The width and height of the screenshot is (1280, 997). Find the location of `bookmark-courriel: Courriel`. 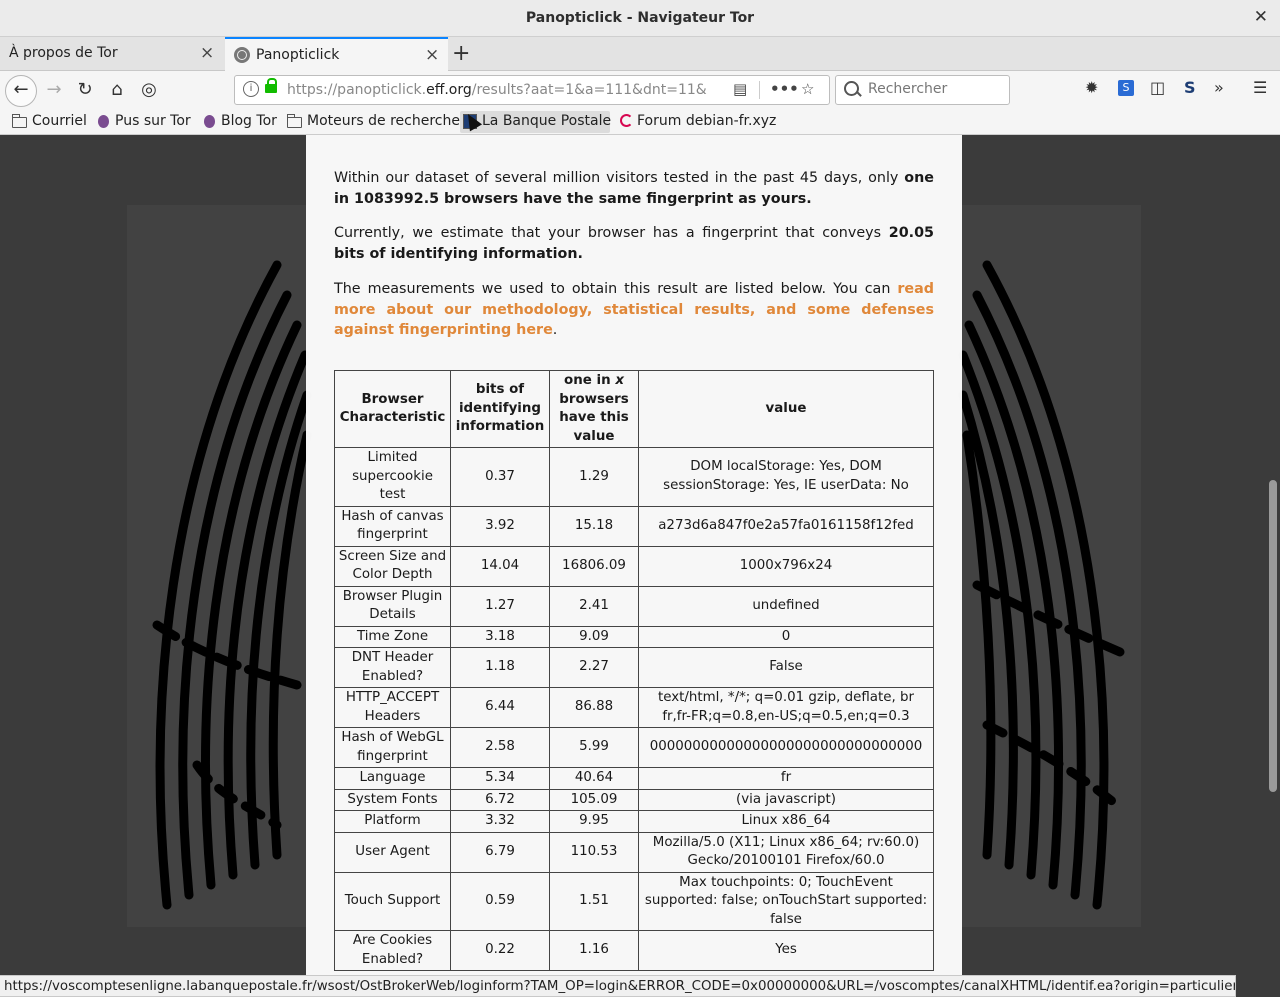

bookmark-courriel: Courriel is located at coordinates (52, 122).